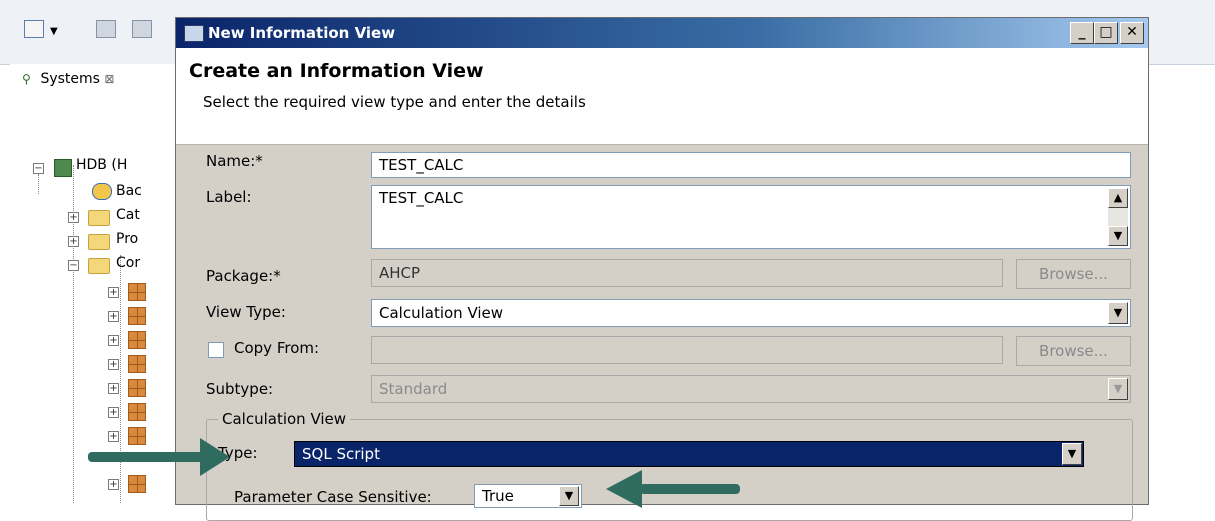 The width and height of the screenshot is (1215, 521). Describe the element at coordinates (1106, 33) in the screenshot. I see `maximize-button: □` at that location.